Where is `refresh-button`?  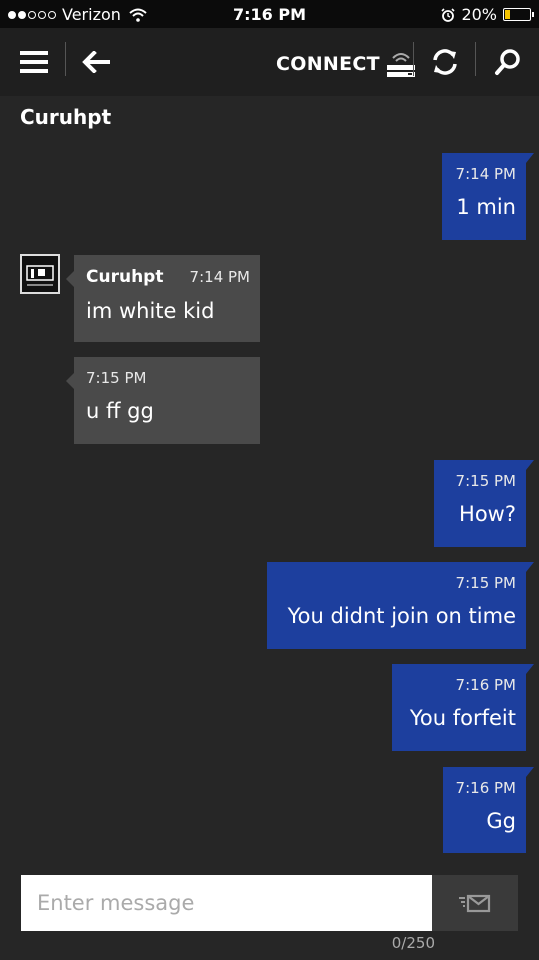 refresh-button is located at coordinates (445, 62).